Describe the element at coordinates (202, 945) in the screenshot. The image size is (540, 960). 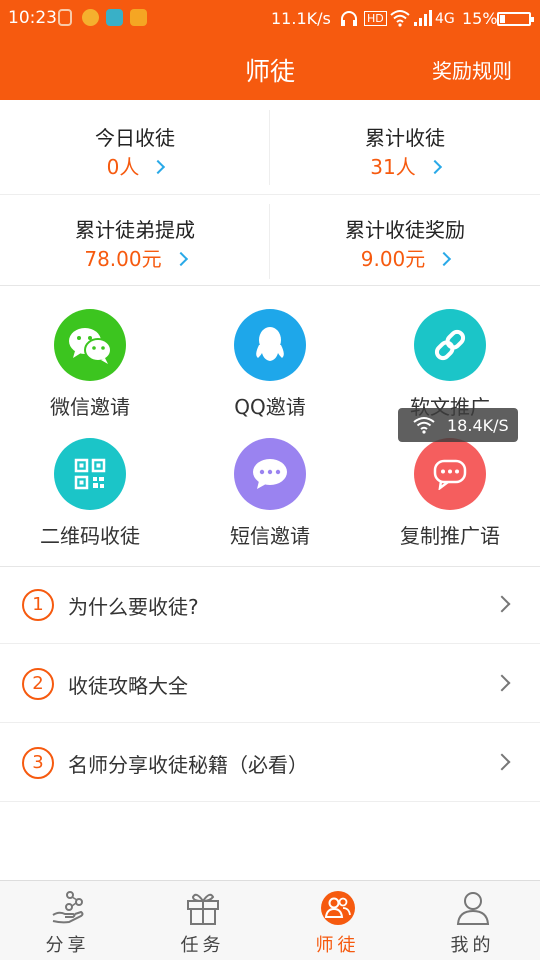
I see `tab-label: 任务` at that location.